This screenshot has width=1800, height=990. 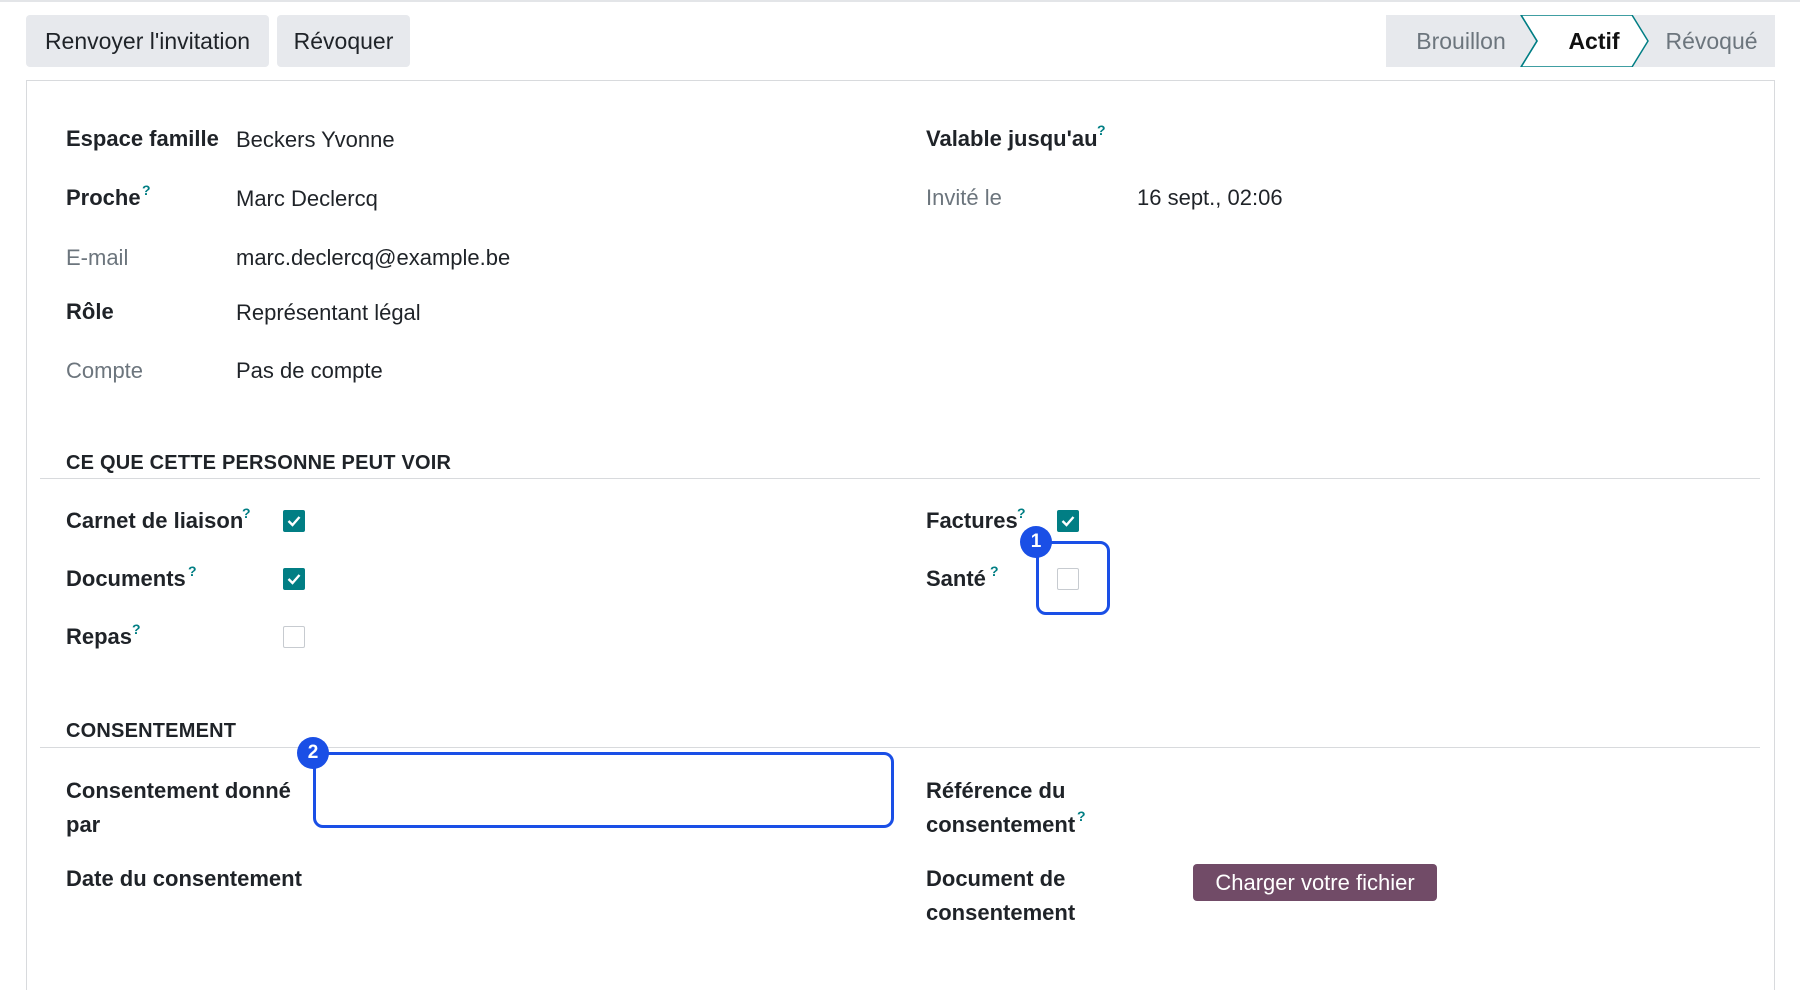 I want to click on status-bar: Brouillon Actif Révoqué, so click(x=1580, y=41).